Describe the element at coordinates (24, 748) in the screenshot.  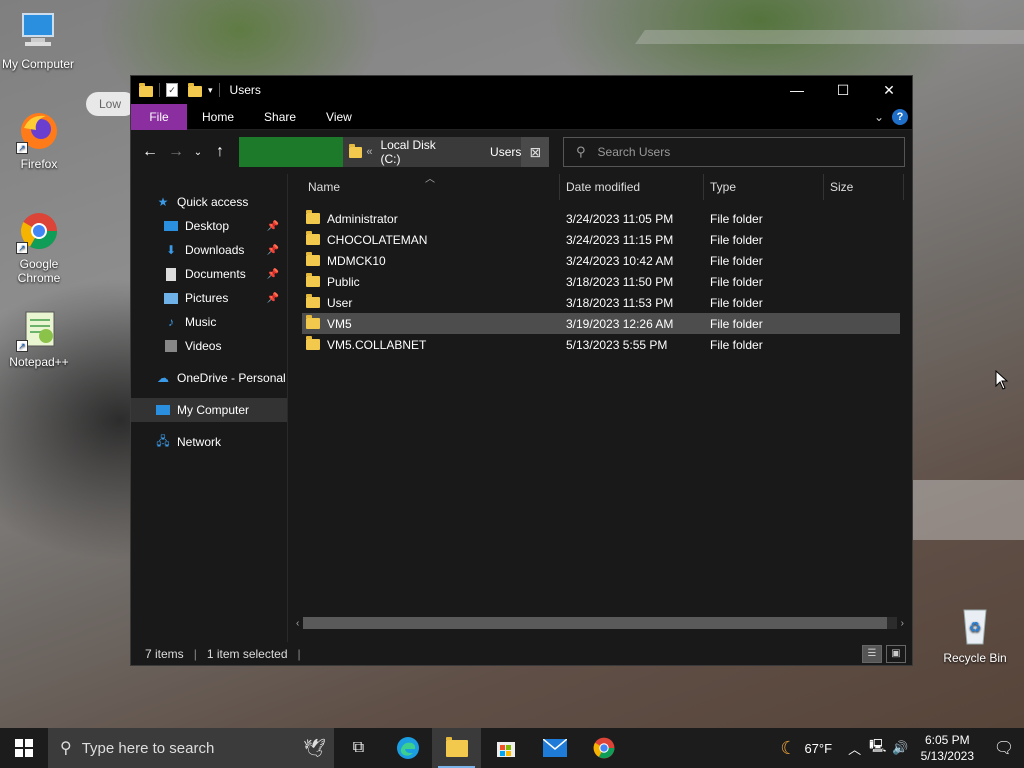
I see `start-button` at that location.